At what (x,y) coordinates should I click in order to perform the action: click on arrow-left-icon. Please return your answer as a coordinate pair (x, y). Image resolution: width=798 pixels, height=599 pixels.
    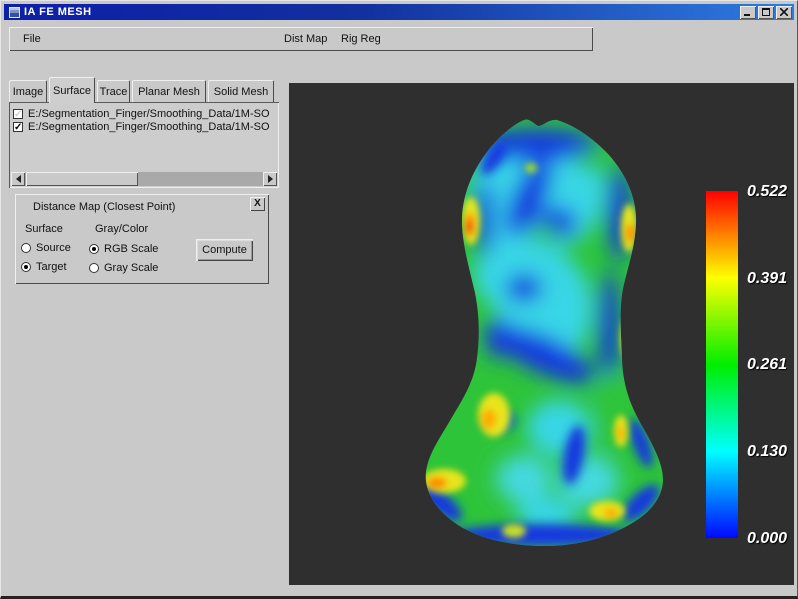
    Looking at the image, I should click on (18, 179).